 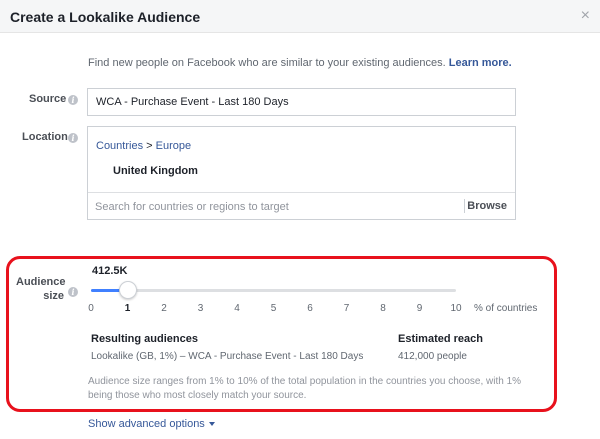 What do you see at coordinates (48, 99) in the screenshot?
I see `source-label: Source` at bounding box center [48, 99].